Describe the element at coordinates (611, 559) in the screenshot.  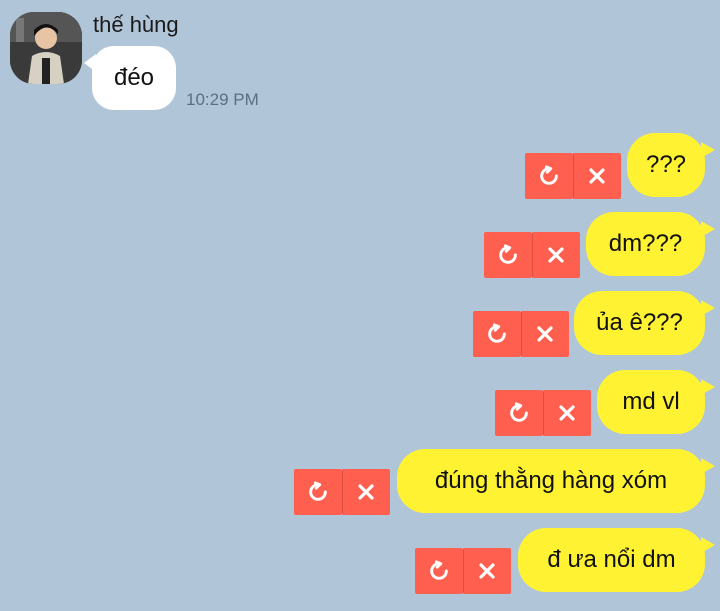
I see `outgoing-message-text: đ ưa nổi dm` at that location.